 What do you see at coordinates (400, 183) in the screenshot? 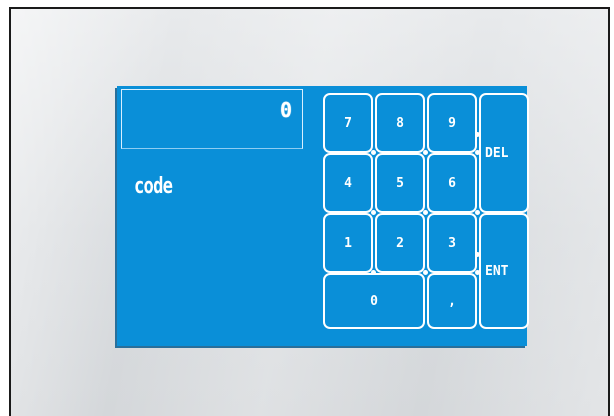
I see `key-5-button: 5` at bounding box center [400, 183].